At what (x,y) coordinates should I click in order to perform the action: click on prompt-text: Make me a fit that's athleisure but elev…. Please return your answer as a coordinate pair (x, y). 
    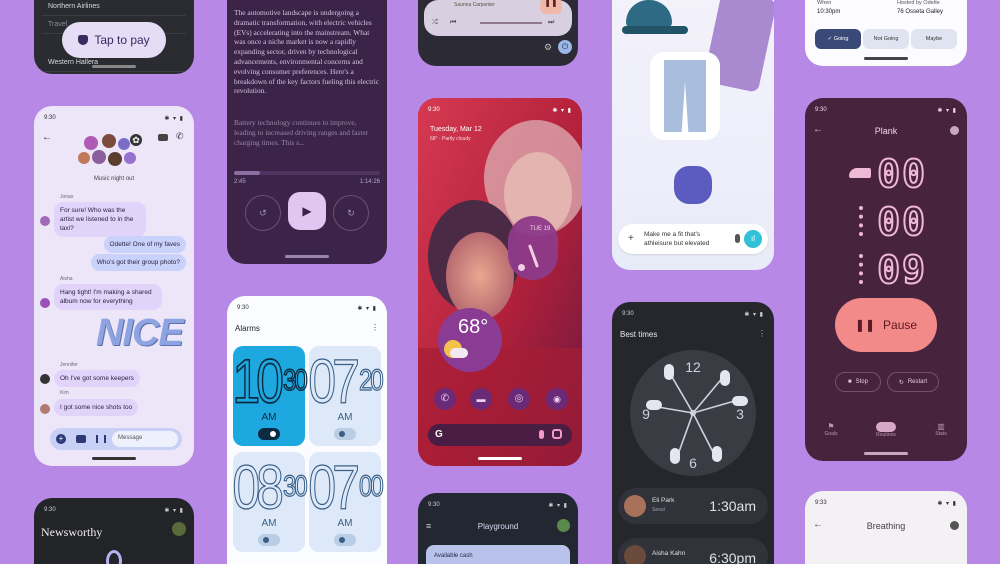
    Looking at the image, I should click on (685, 239).